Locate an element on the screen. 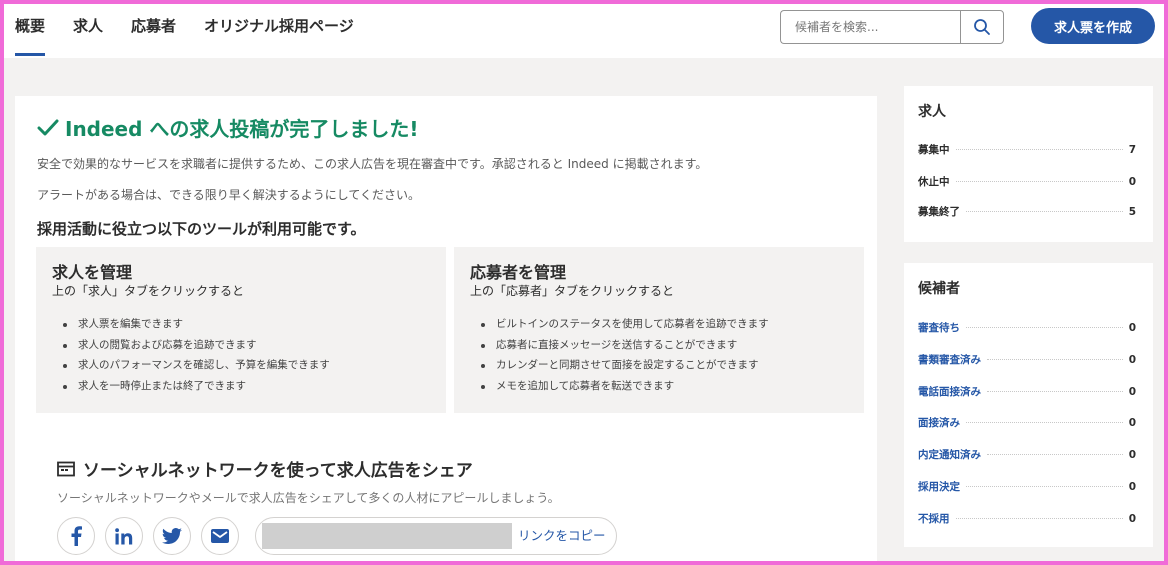 The width and height of the screenshot is (1168, 565). candidates-row-pending: 審査待ち 0 is located at coordinates (1027, 327).